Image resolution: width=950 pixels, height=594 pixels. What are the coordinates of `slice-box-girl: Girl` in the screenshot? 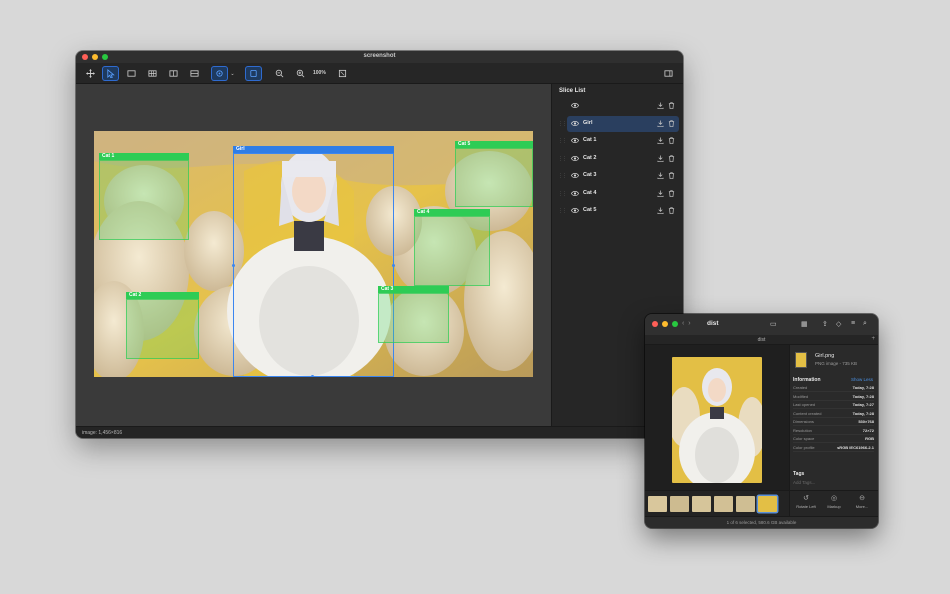 It's located at (313, 261).